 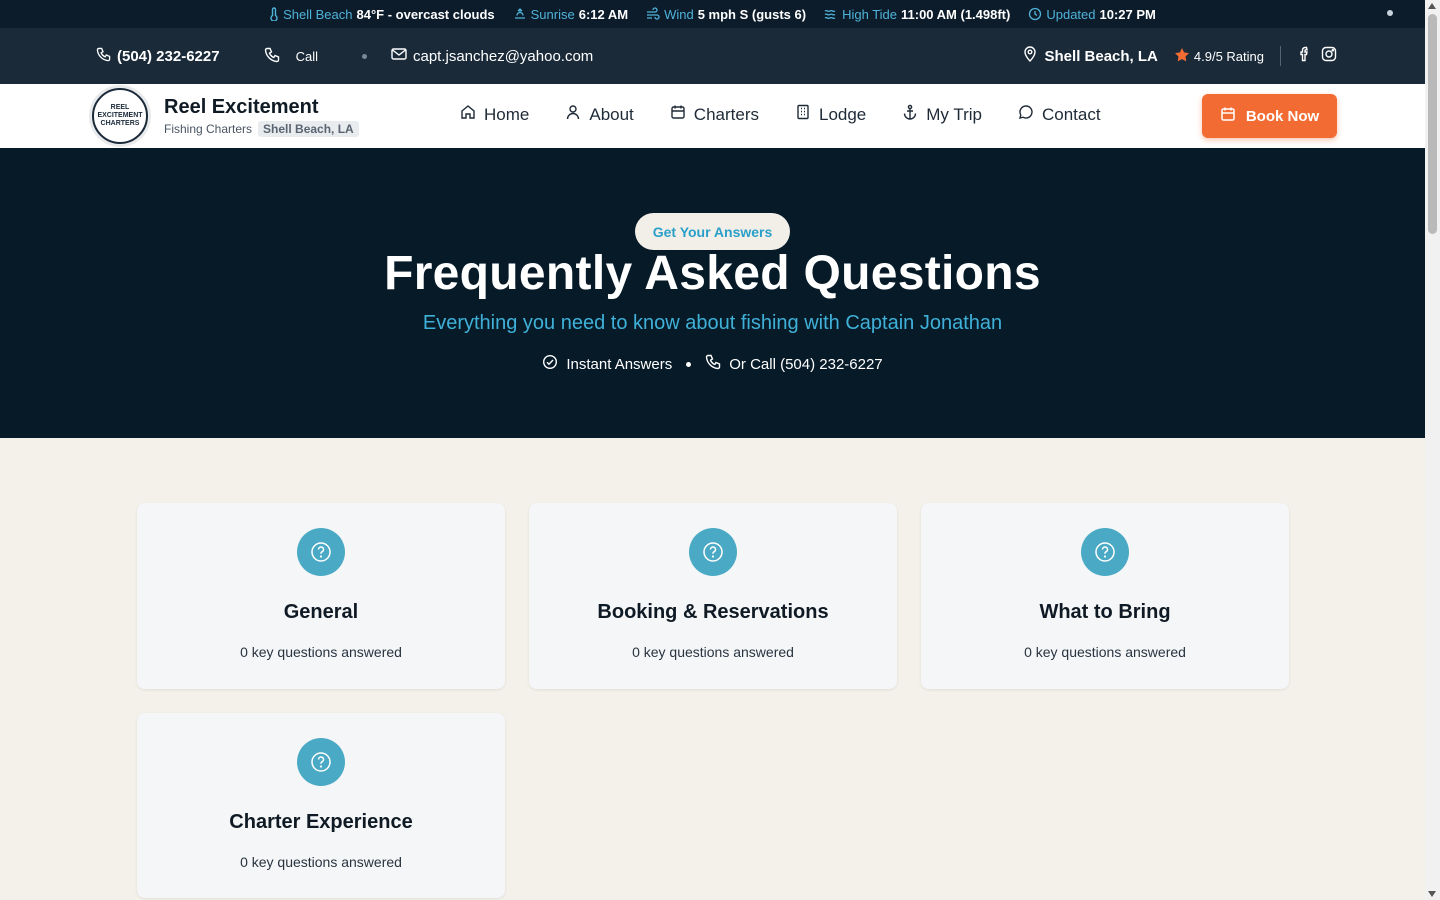 I want to click on star-icon, so click(x=1182, y=56).